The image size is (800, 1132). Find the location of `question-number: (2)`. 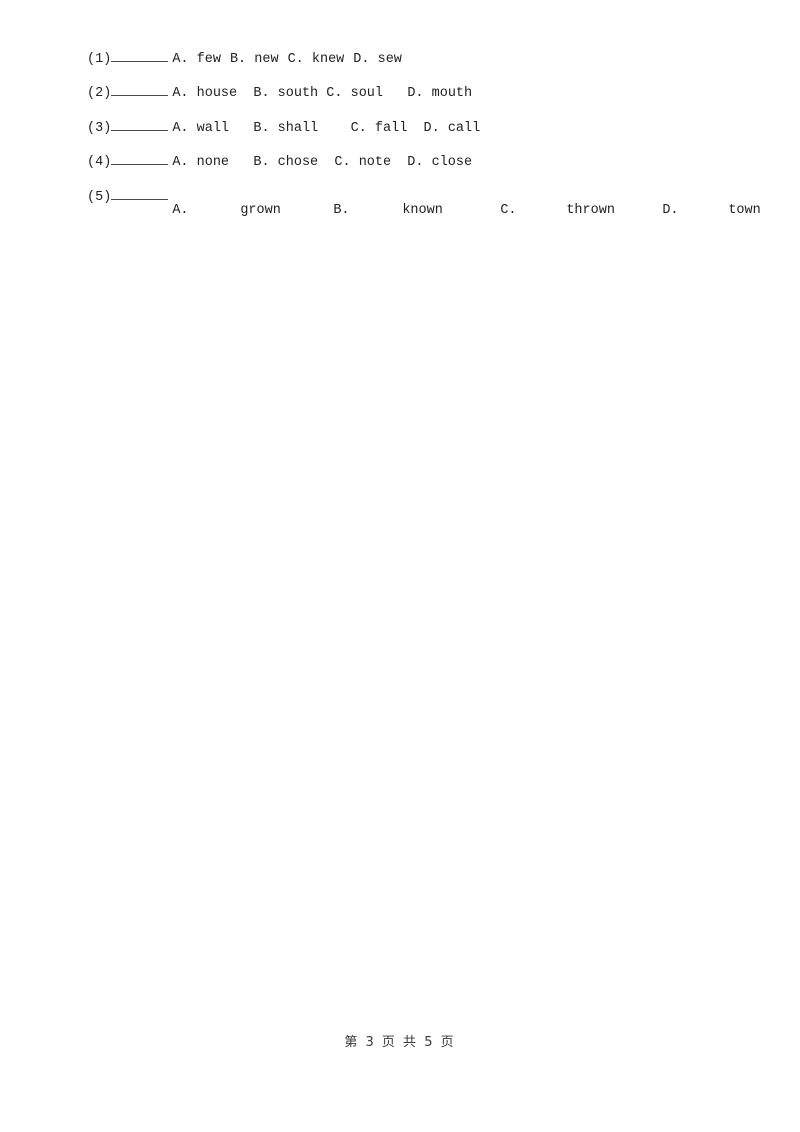

question-number: (2) is located at coordinates (99, 94).